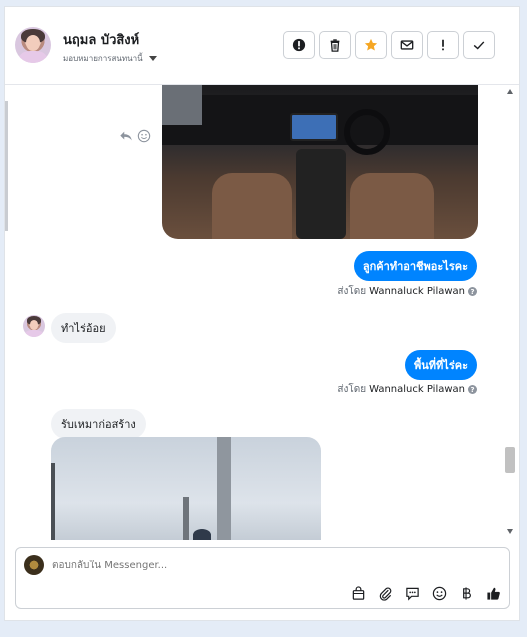 The width and height of the screenshot is (527, 637). I want to click on left-scroll-edge, so click(6, 166).